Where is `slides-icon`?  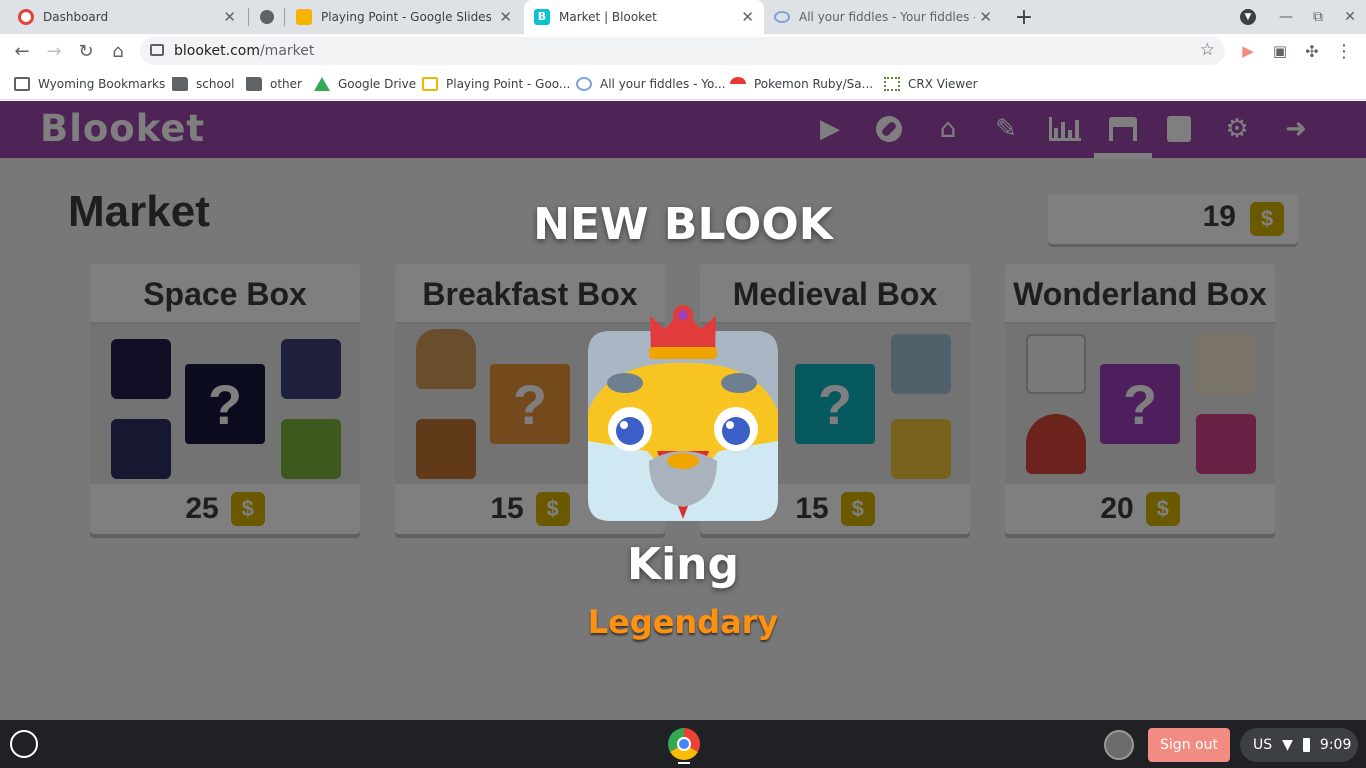 slides-icon is located at coordinates (430, 84).